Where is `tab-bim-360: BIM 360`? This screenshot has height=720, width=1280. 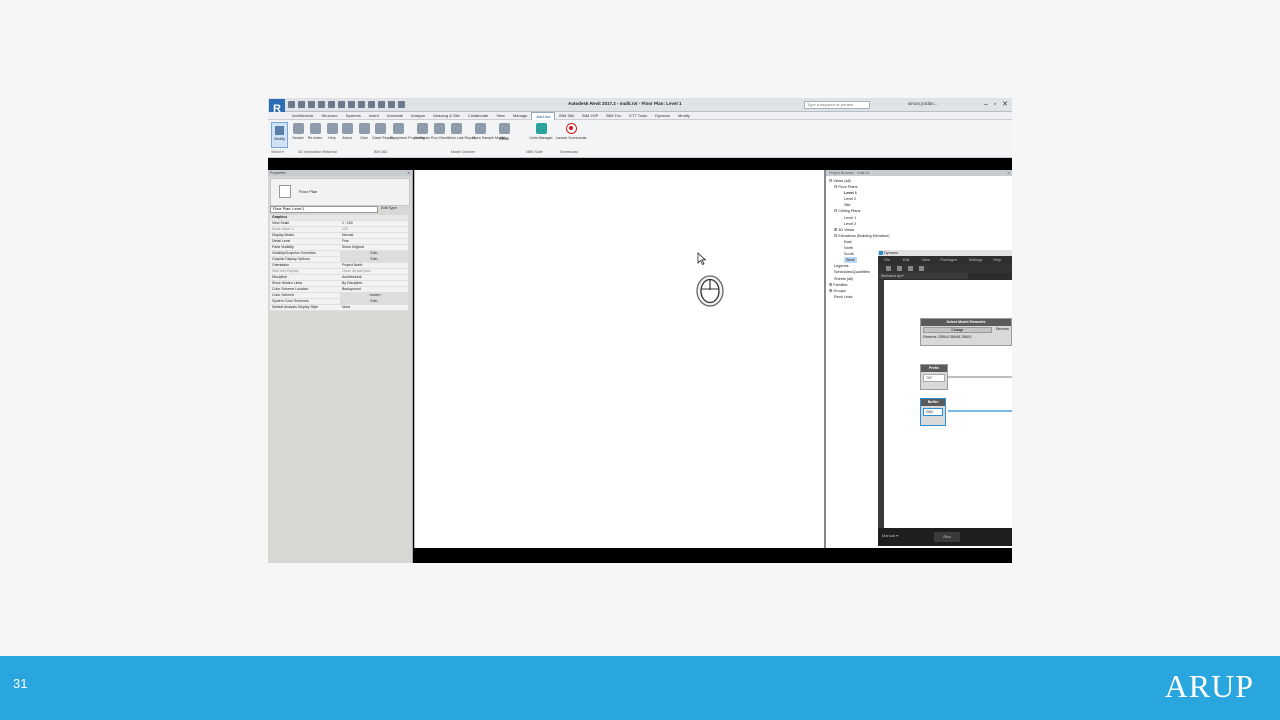
tab-bim-360: BIM 360 is located at coordinates (566, 116).